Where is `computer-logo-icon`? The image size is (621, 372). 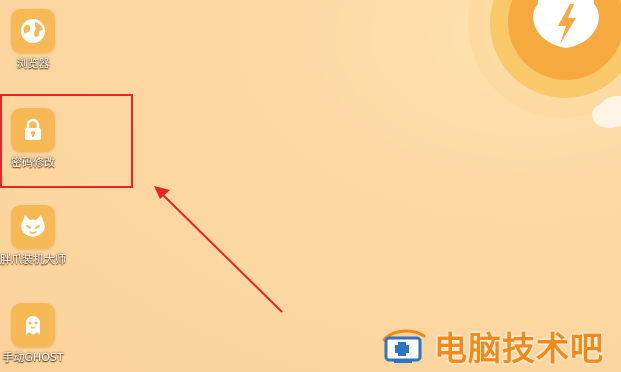
computer-logo-icon is located at coordinates (404, 346).